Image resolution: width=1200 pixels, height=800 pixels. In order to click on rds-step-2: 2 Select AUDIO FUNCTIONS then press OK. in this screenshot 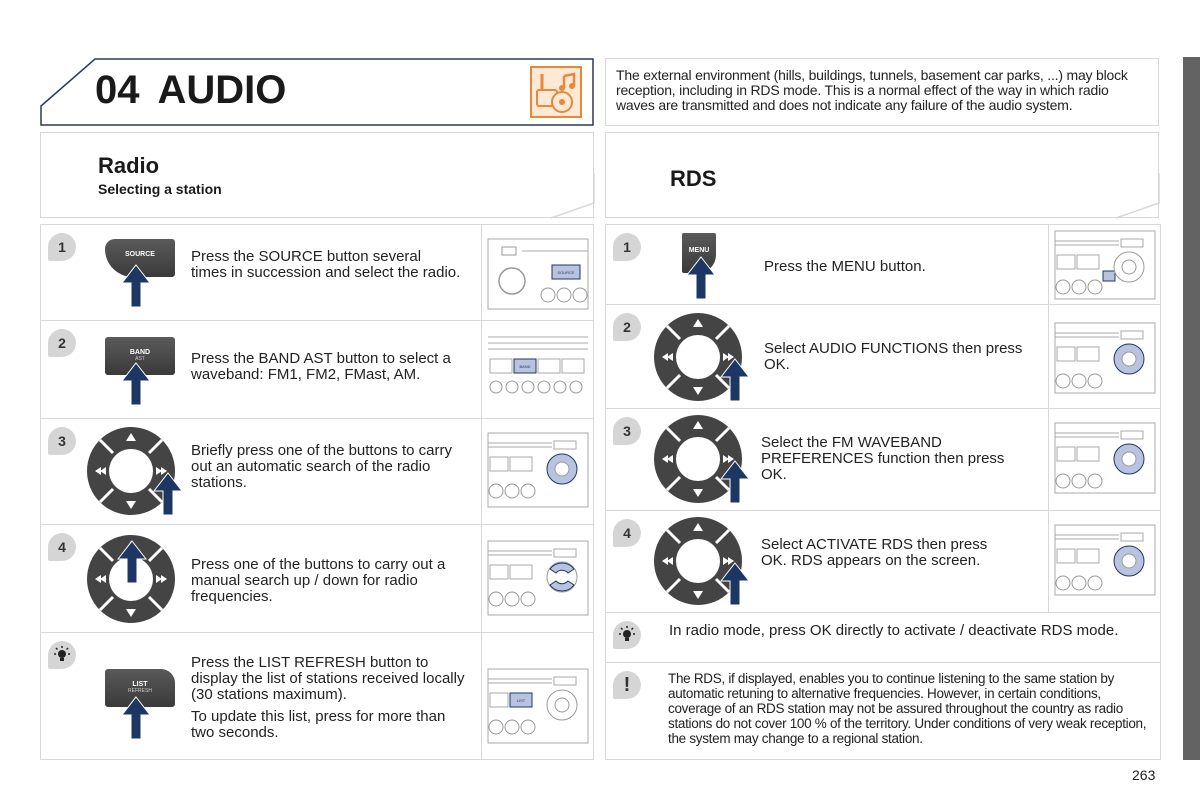, I will do `click(883, 357)`.